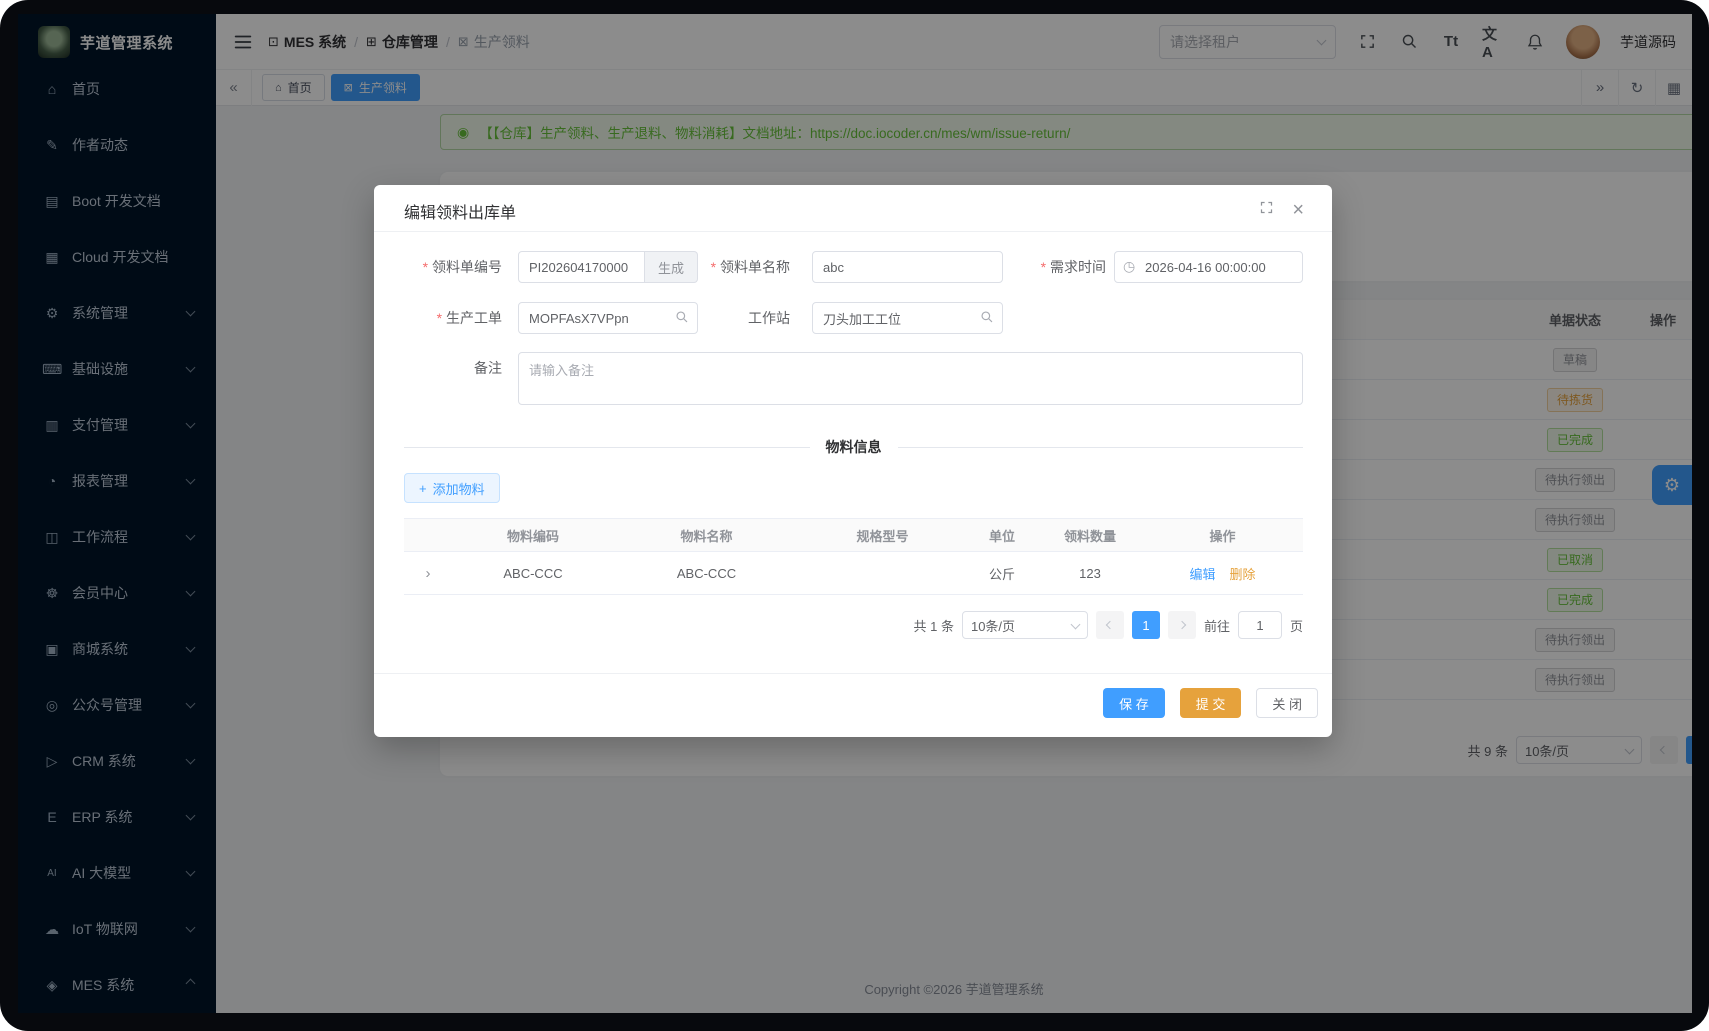 The height and width of the screenshot is (1031, 1709). Describe the element at coordinates (532, 536) in the screenshot. I see `column-material-code: 物料编码` at that location.